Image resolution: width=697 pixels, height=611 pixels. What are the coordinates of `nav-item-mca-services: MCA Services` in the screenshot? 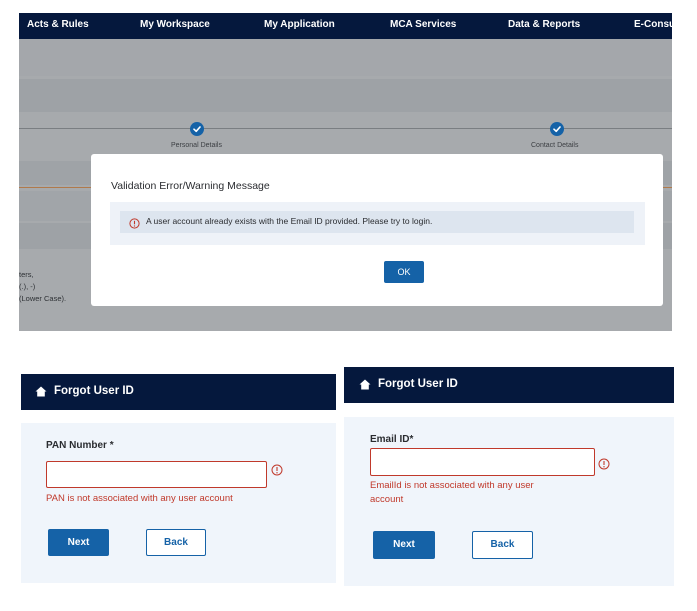 It's located at (423, 26).